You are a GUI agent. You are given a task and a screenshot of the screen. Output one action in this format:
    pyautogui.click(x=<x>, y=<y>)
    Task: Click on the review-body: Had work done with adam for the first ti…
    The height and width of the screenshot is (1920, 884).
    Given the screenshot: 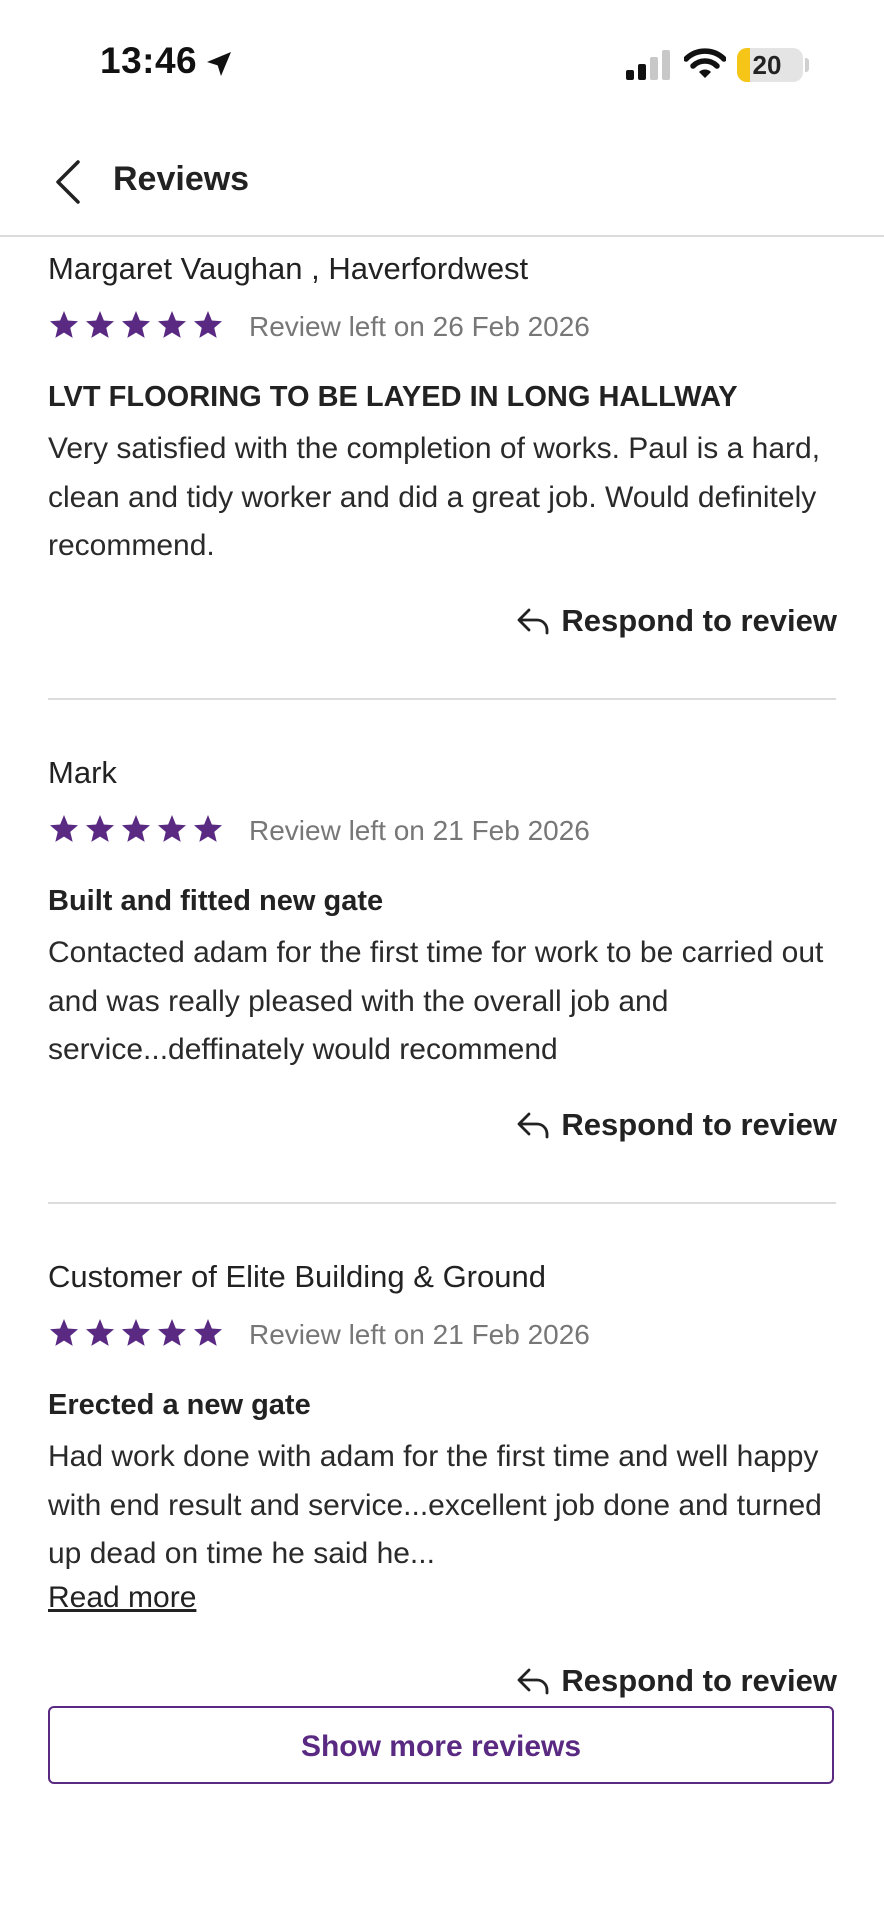 What is the action you would take?
    pyautogui.click(x=435, y=1505)
    